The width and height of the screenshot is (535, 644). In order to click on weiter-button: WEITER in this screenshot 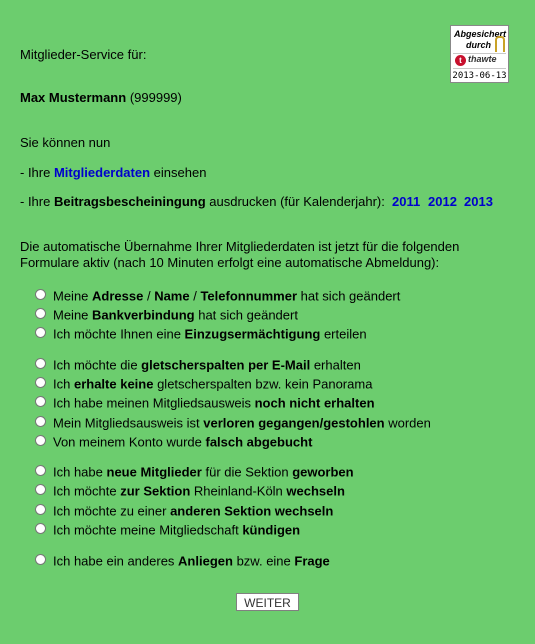, I will do `click(267, 602)`.